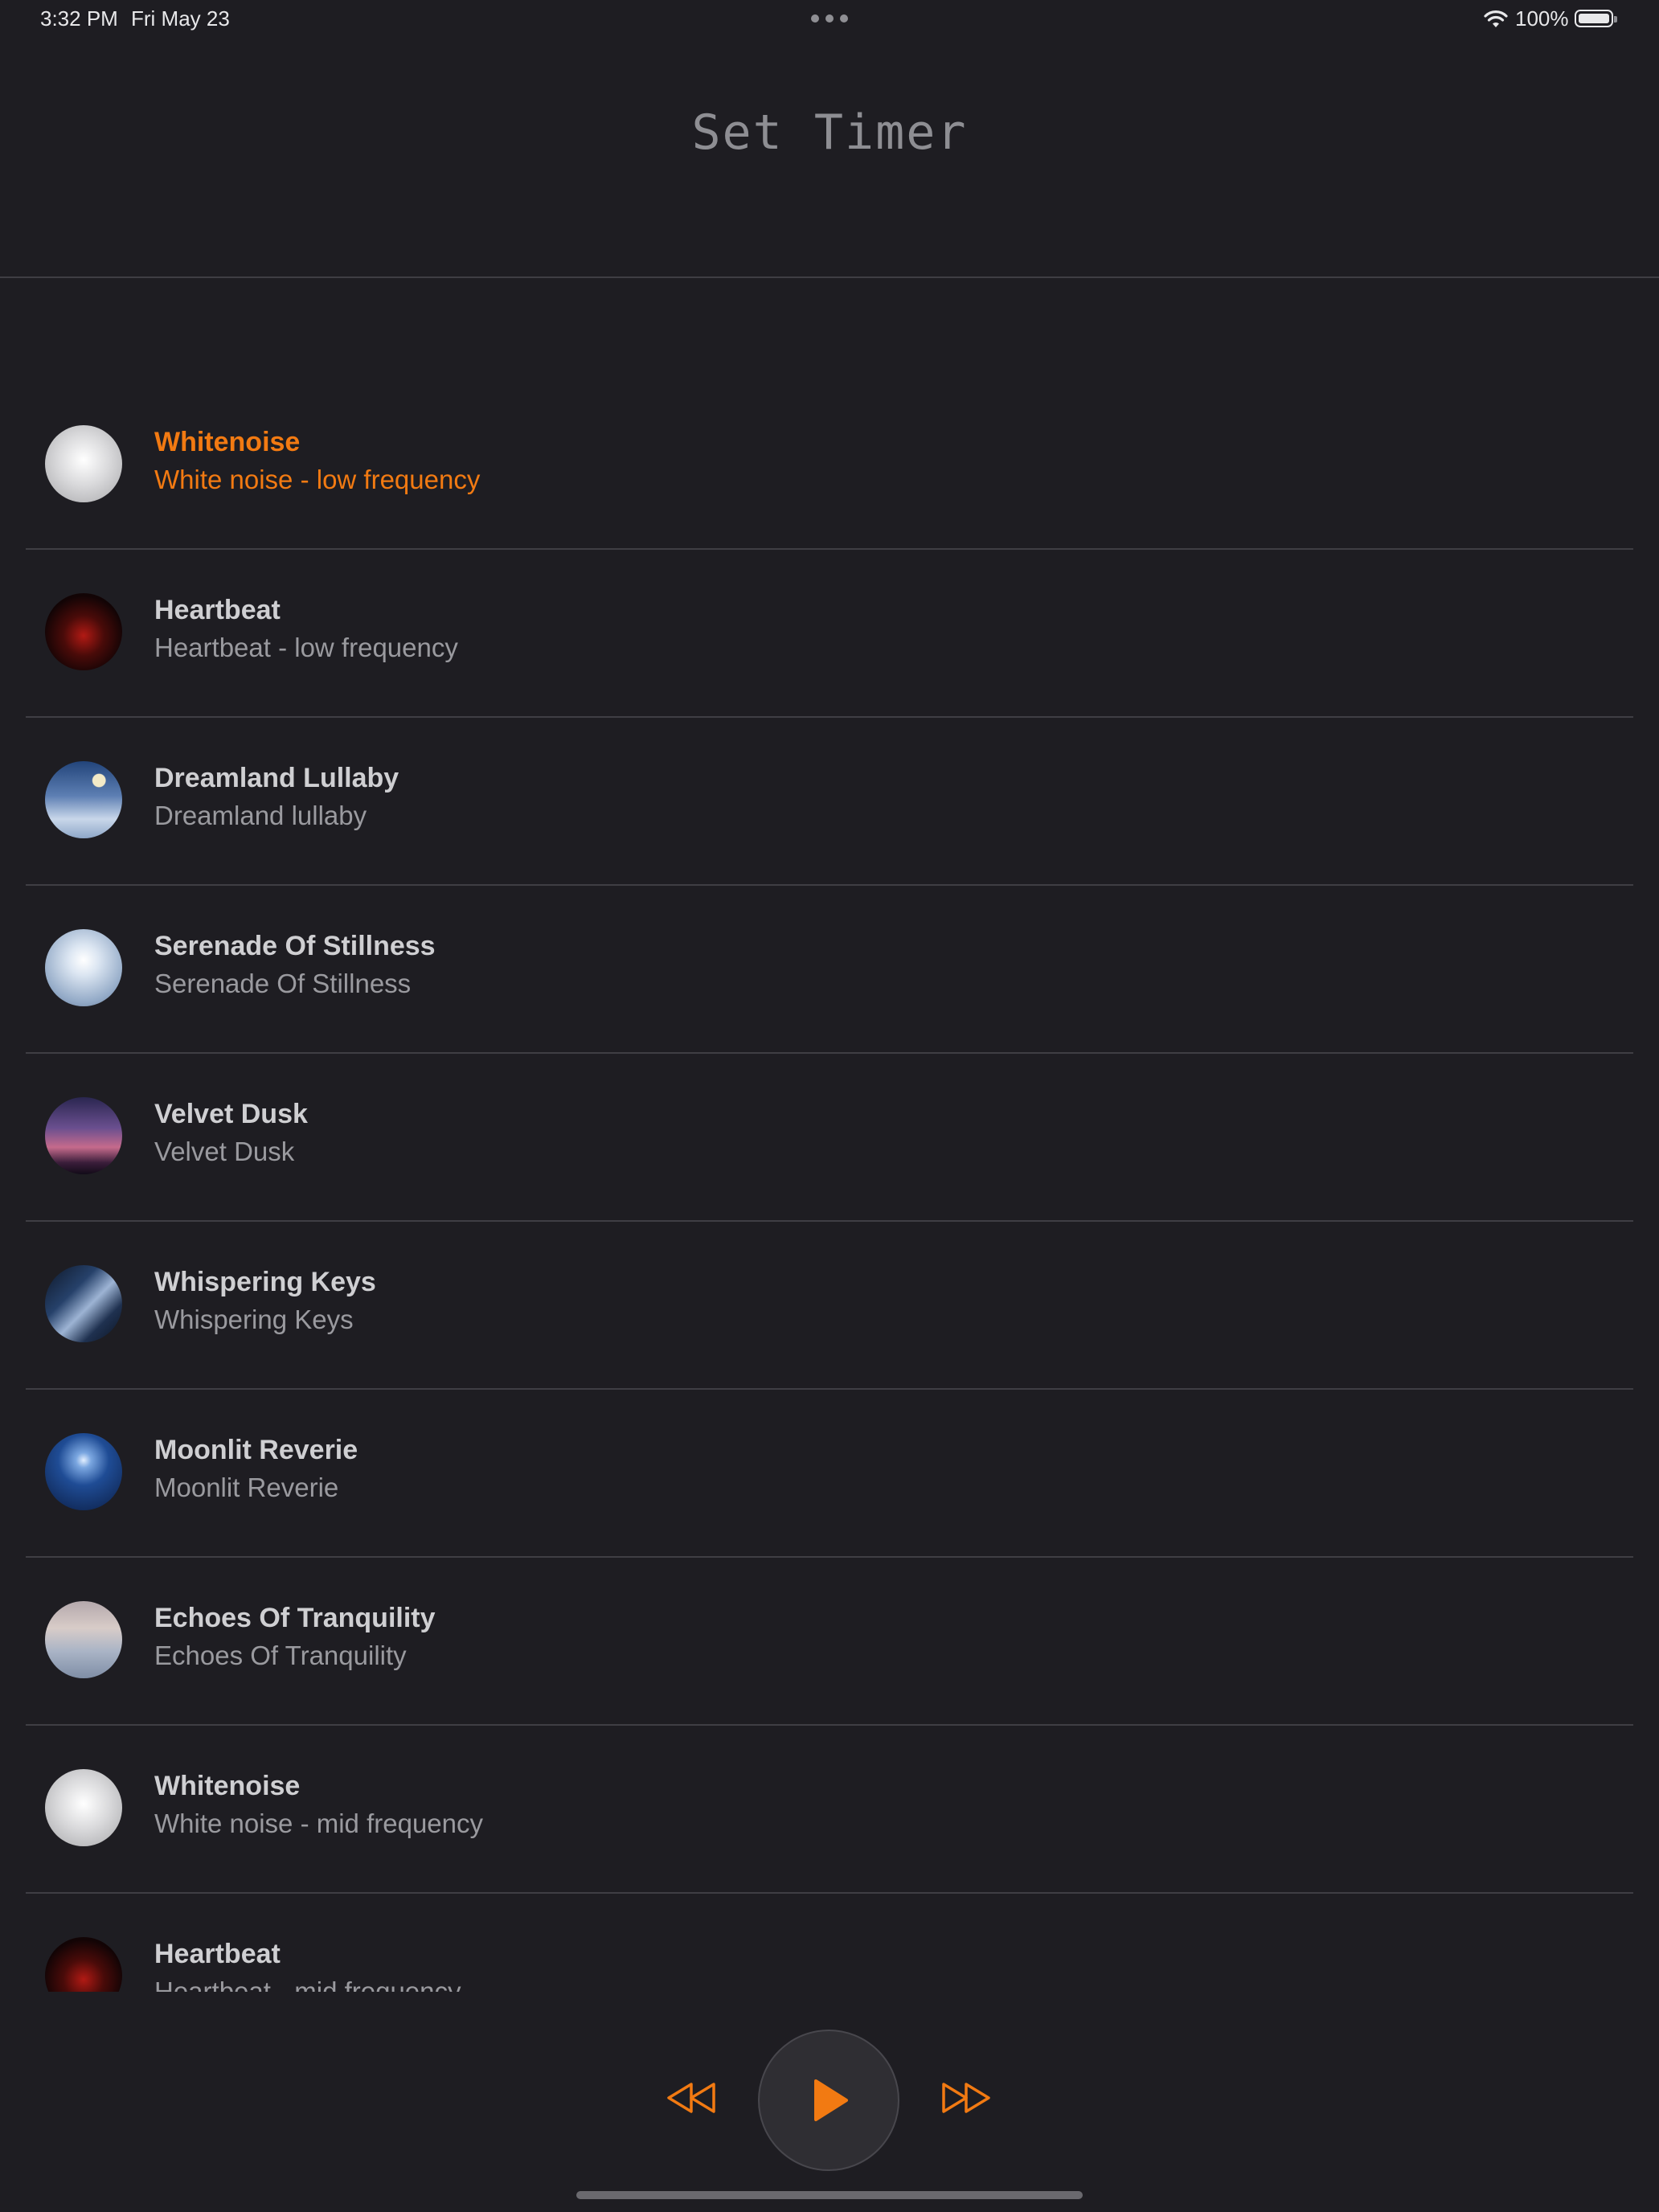  I want to click on play-icon, so click(831, 2100).